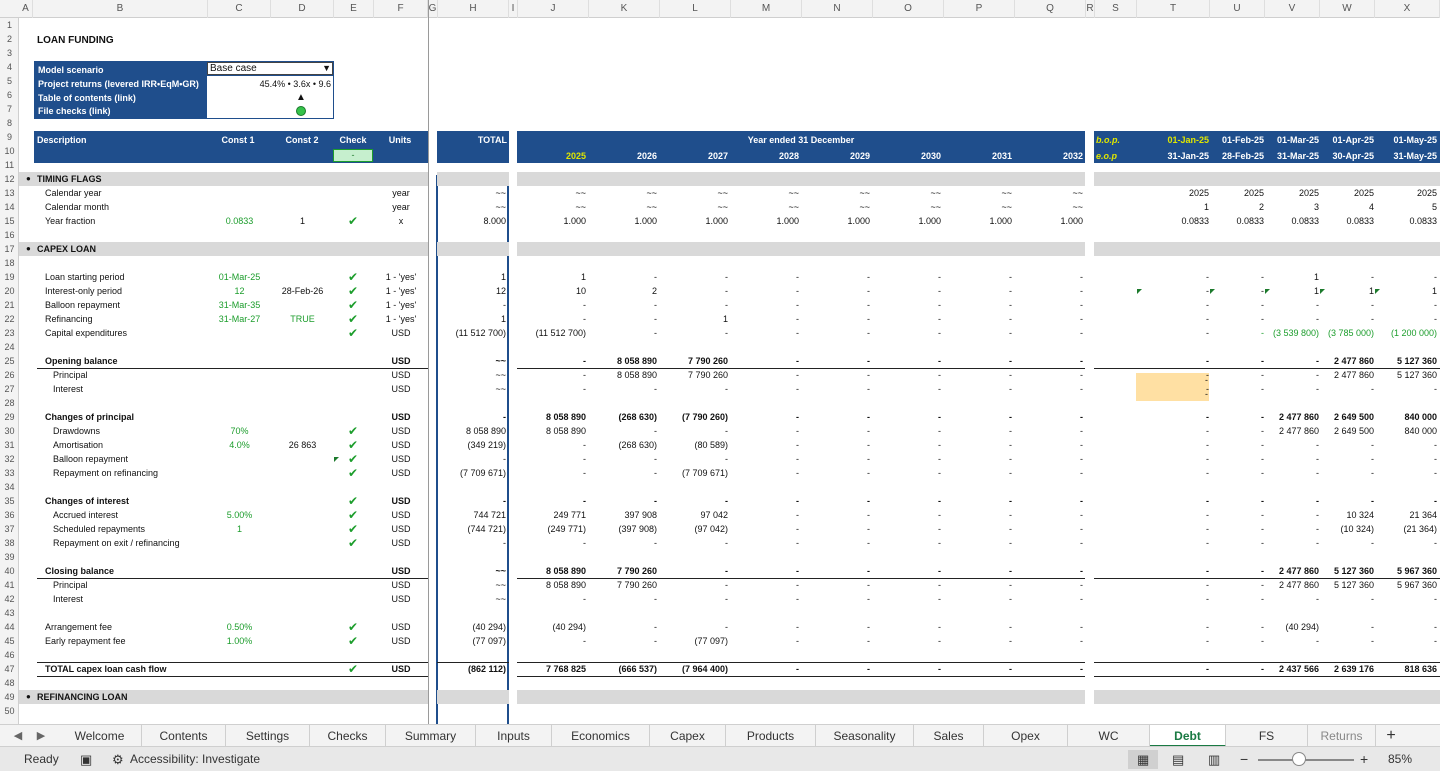  What do you see at coordinates (9, 529) in the screenshot?
I see `row-header: 37` at bounding box center [9, 529].